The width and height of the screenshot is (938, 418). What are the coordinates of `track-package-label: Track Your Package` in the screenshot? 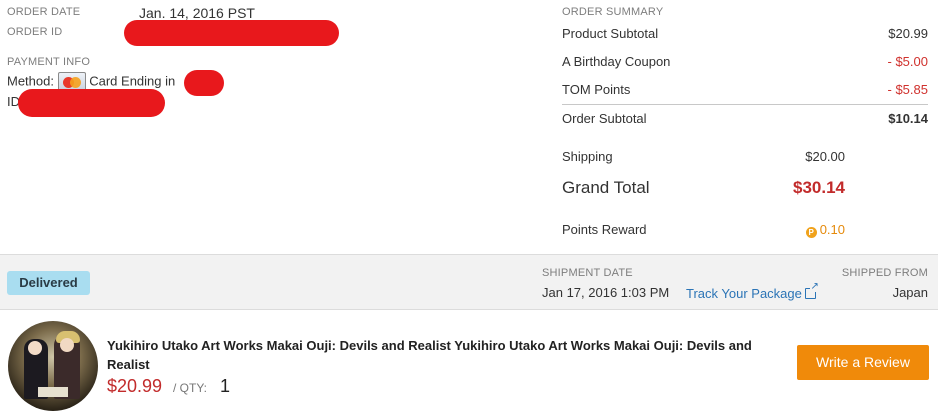 It's located at (744, 293).